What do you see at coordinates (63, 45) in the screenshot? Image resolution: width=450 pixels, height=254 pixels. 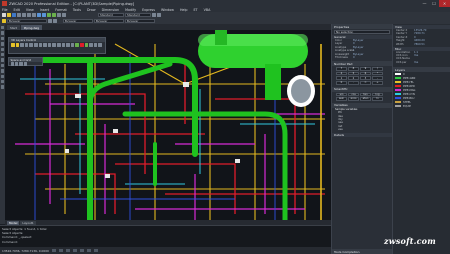 I see `layer-on-icon` at bounding box center [63, 45].